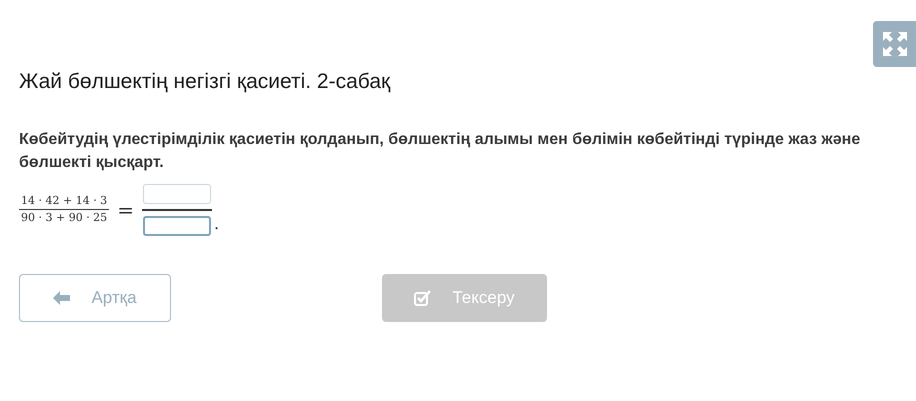 Image resolution: width=916 pixels, height=401 pixels. I want to click on denominator: 90 · 3 + 90 · 25, so click(64, 218).